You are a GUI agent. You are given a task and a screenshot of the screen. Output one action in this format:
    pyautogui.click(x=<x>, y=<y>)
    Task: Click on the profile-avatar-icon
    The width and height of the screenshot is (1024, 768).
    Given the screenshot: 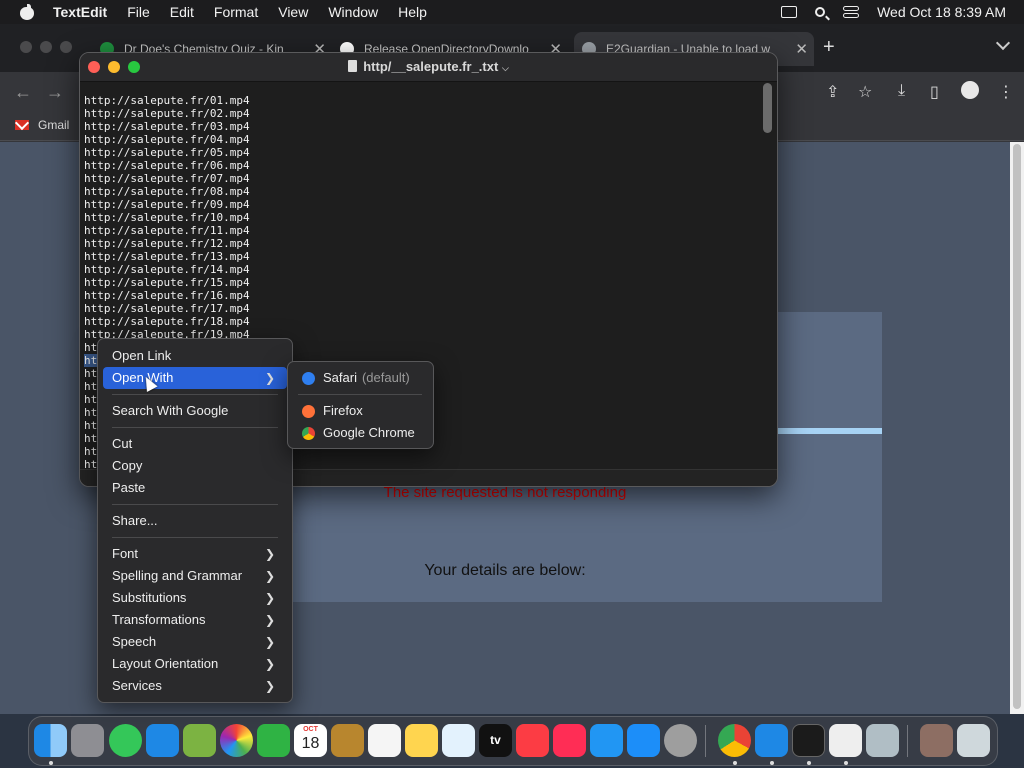 What is the action you would take?
    pyautogui.click(x=970, y=90)
    